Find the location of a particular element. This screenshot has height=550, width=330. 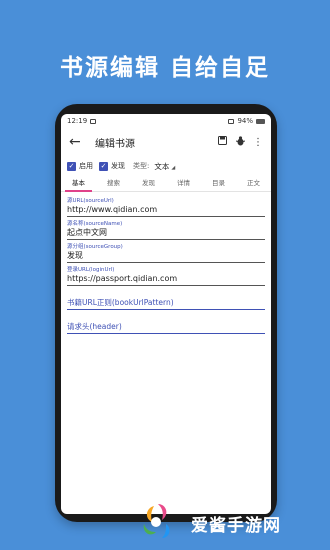

tab-toc: 目录 is located at coordinates (218, 183).